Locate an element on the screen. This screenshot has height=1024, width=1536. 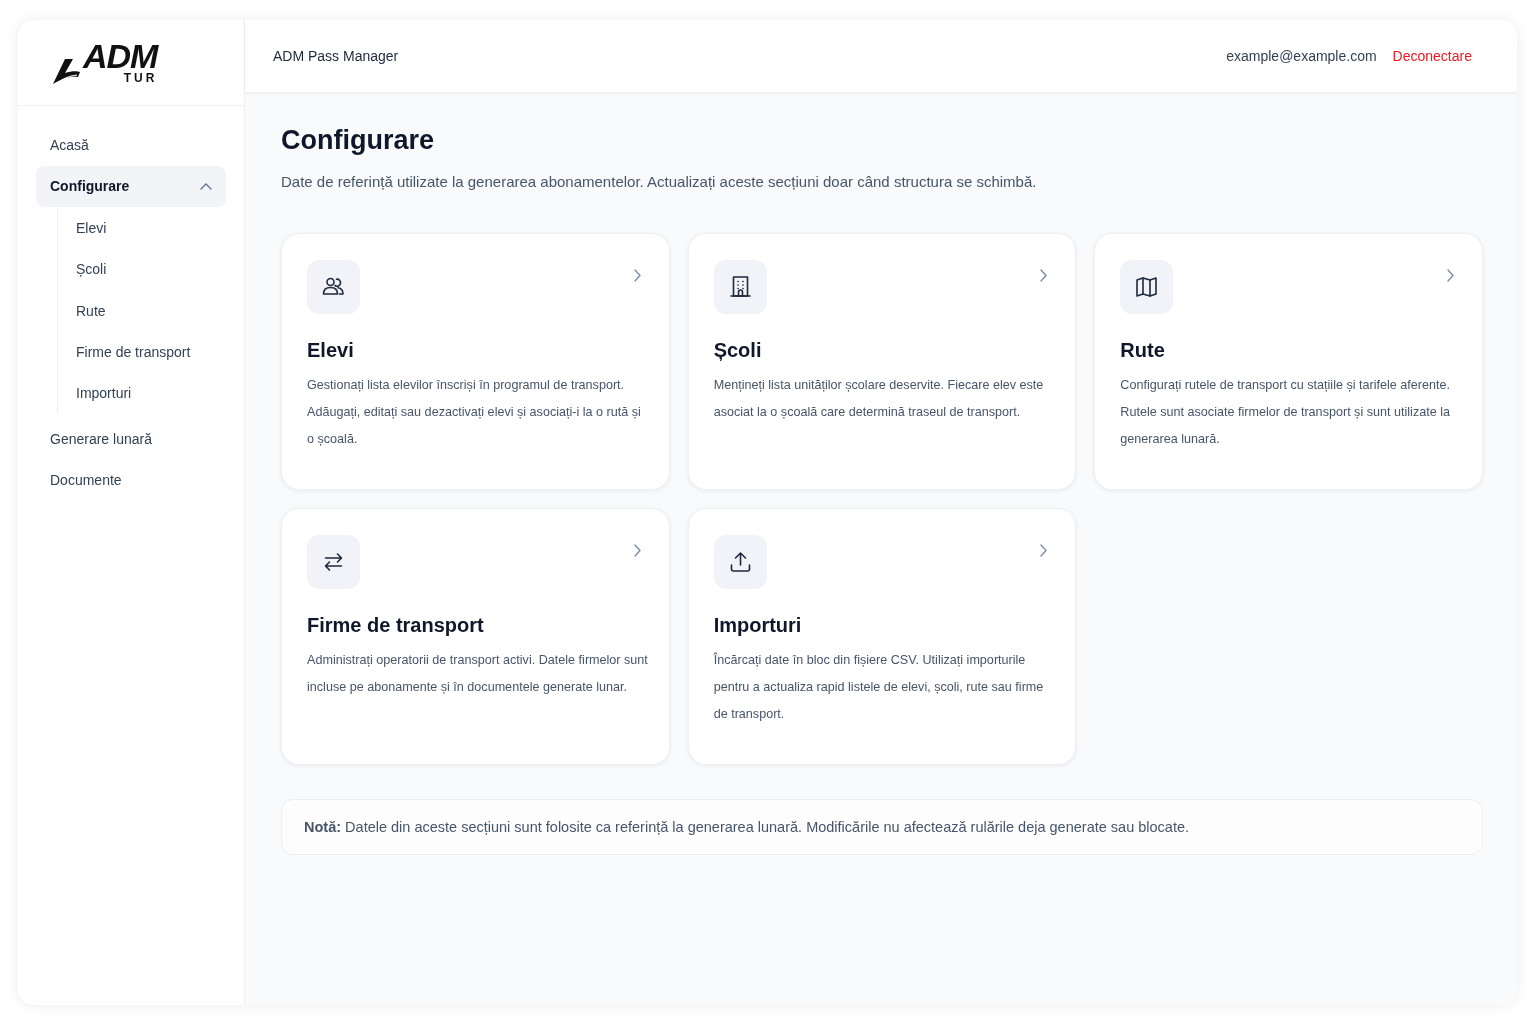
sidebar-item: Generare lunară is located at coordinates (131, 440).